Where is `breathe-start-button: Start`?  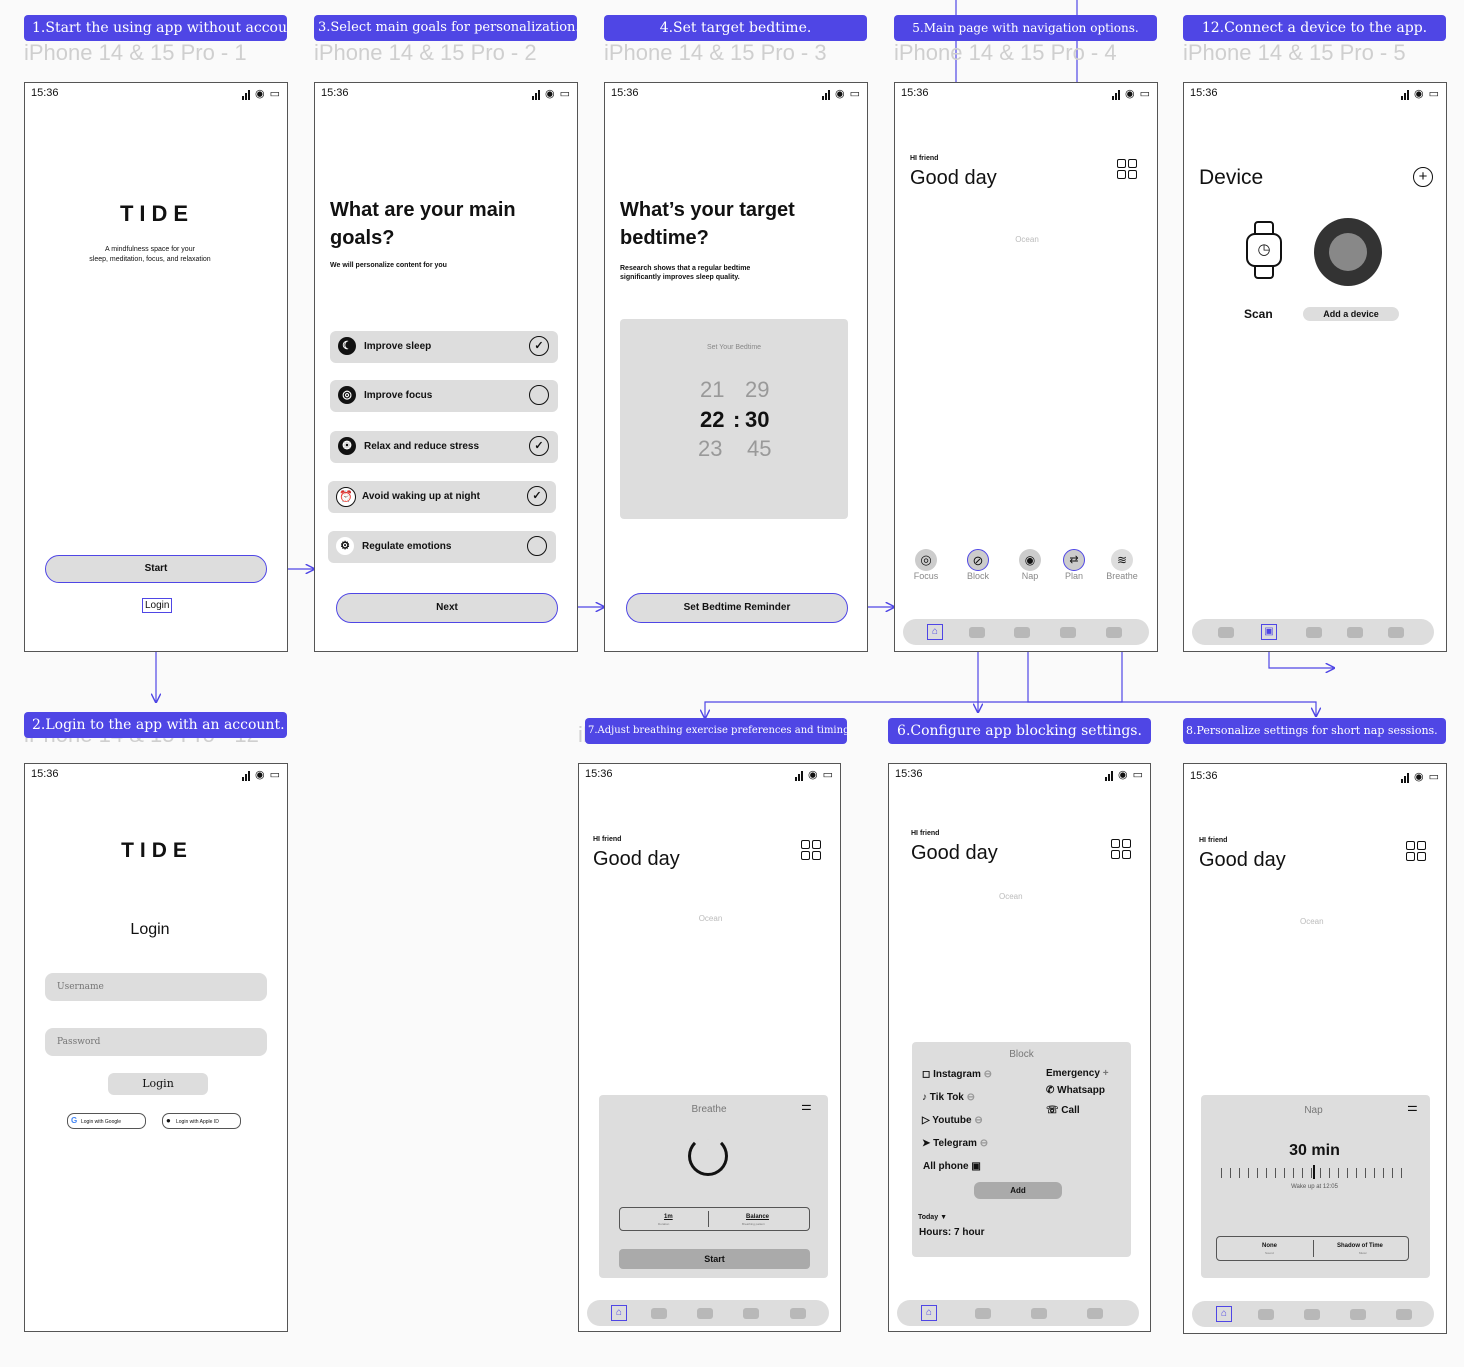
breathe-start-button: Start is located at coordinates (714, 1259).